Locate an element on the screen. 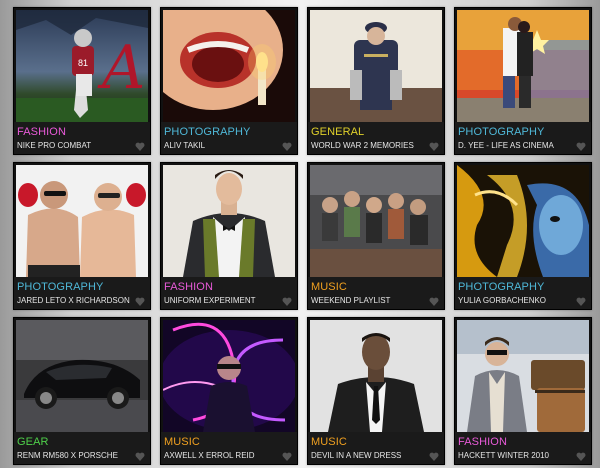 This screenshot has height=468, width=600. tile-caption: PHOTOGRAPHY D. YEE - LIFE AS CINEMA is located at coordinates (523, 138).